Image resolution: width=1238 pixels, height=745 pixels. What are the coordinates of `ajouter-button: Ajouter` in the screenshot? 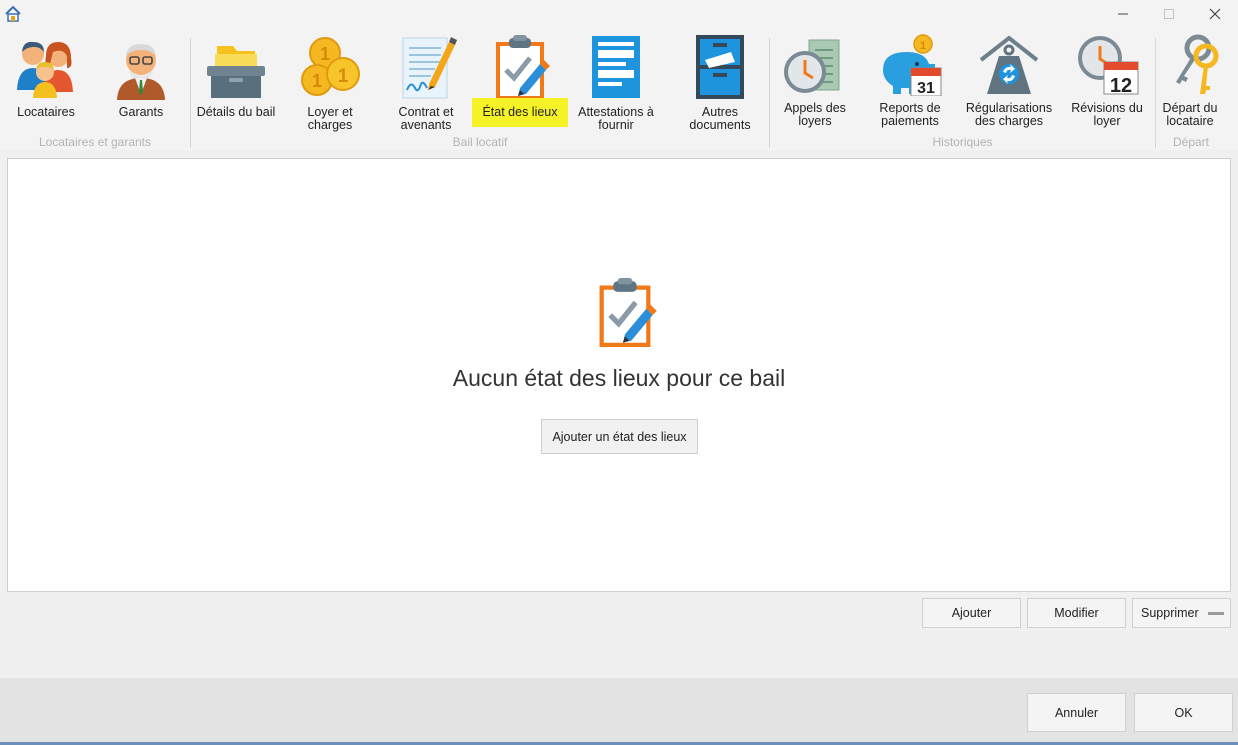 It's located at (971, 613).